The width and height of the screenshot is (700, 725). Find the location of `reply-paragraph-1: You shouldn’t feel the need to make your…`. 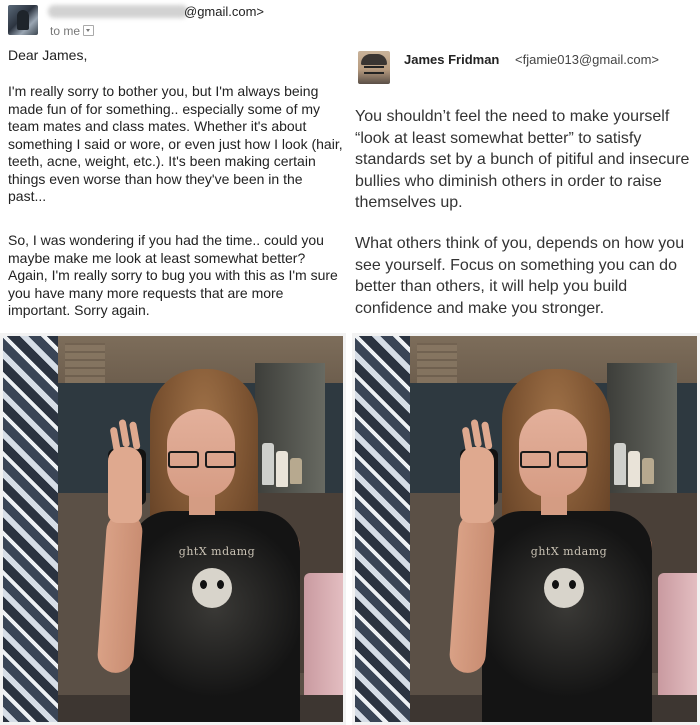

reply-paragraph-1: You shouldn’t feel the need to make your… is located at coordinates (522, 159).